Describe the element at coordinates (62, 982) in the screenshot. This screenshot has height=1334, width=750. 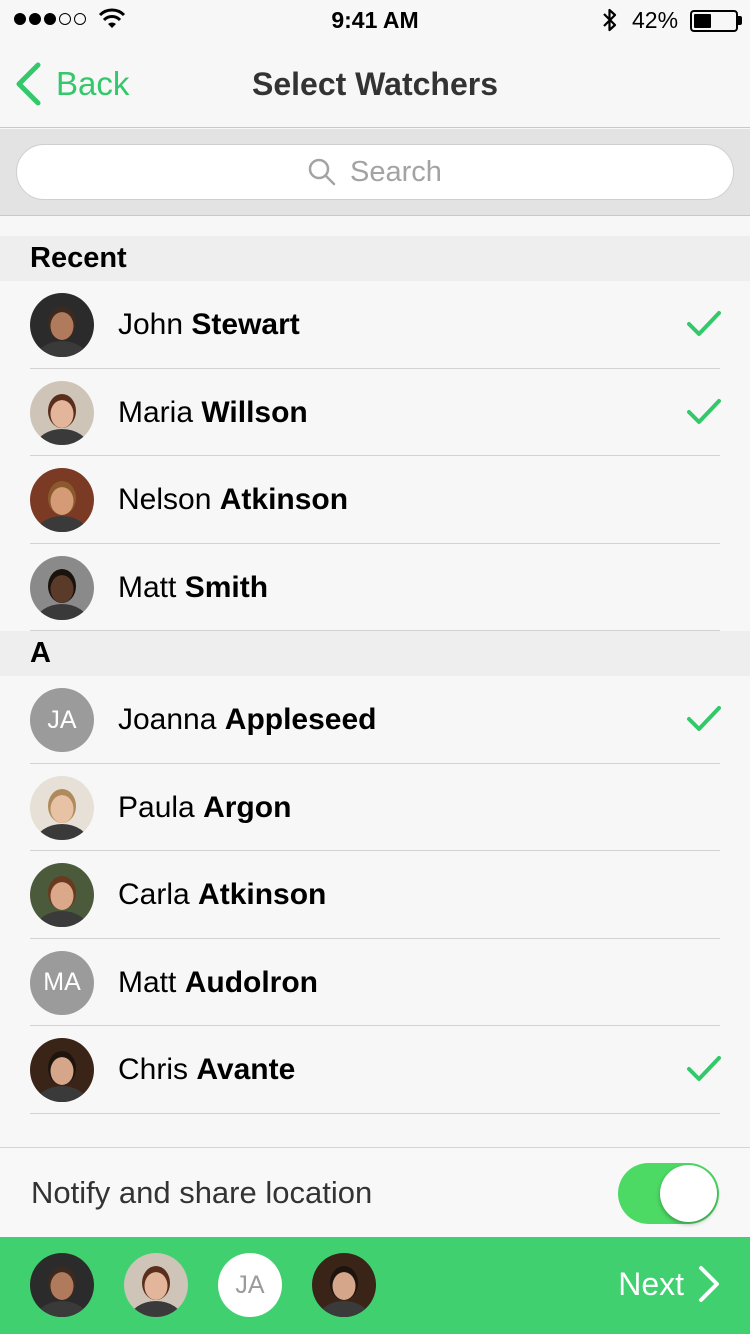
I see `avatar: MA` at that location.